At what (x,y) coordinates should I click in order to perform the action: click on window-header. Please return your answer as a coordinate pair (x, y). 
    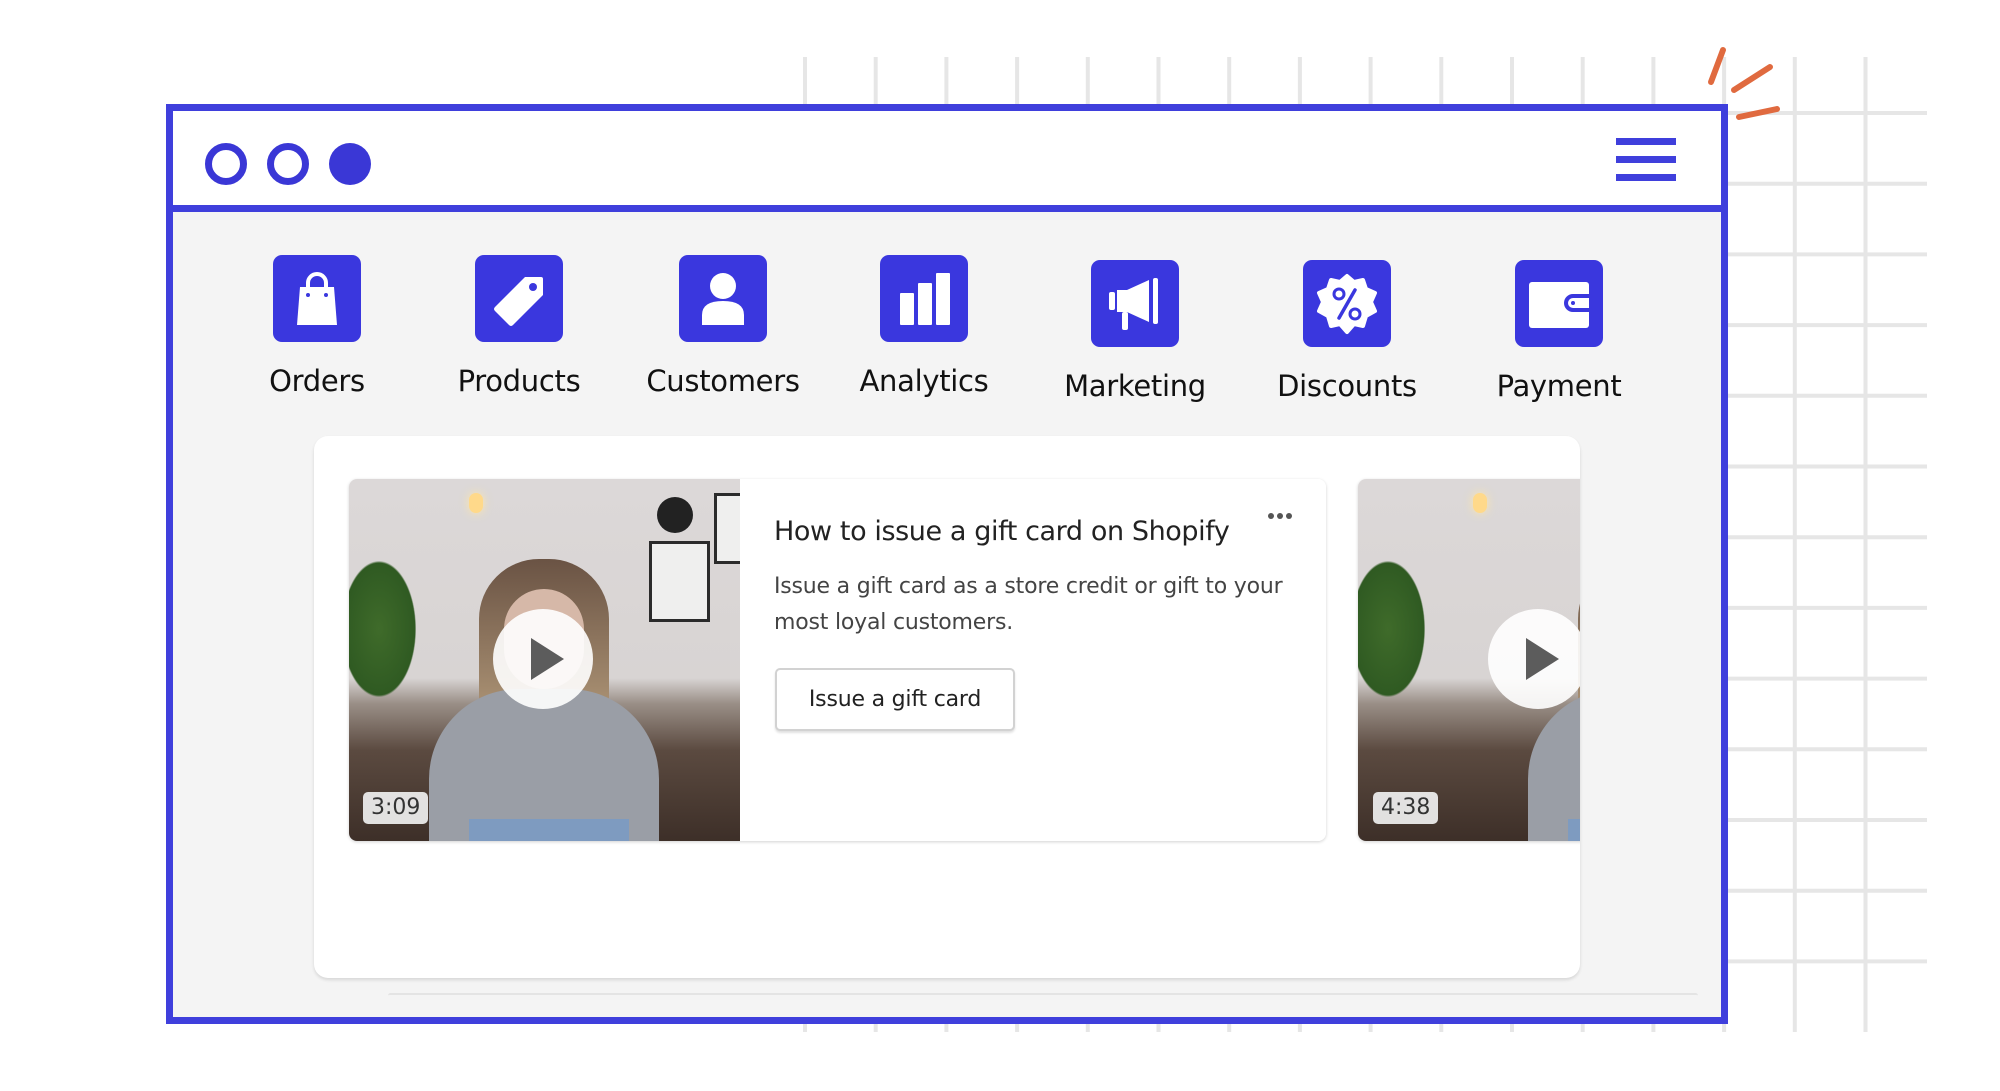
    Looking at the image, I should click on (947, 161).